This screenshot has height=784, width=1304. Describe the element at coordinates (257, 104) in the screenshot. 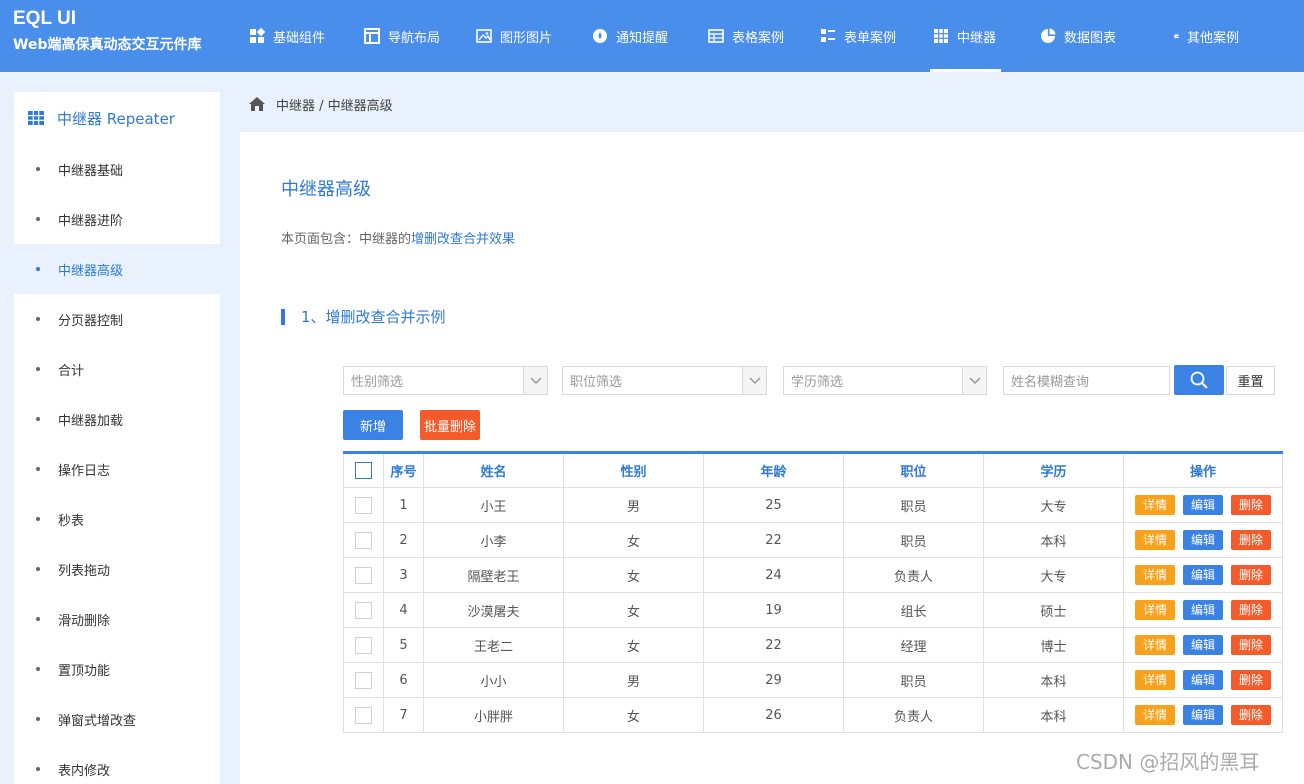

I see `home-icon` at that location.